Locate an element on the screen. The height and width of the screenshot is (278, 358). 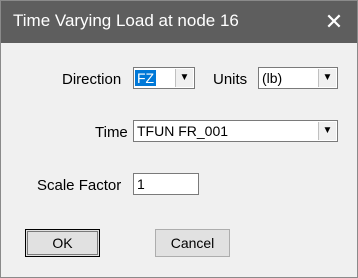
scale-factor-input: 1 is located at coordinates (166, 184).